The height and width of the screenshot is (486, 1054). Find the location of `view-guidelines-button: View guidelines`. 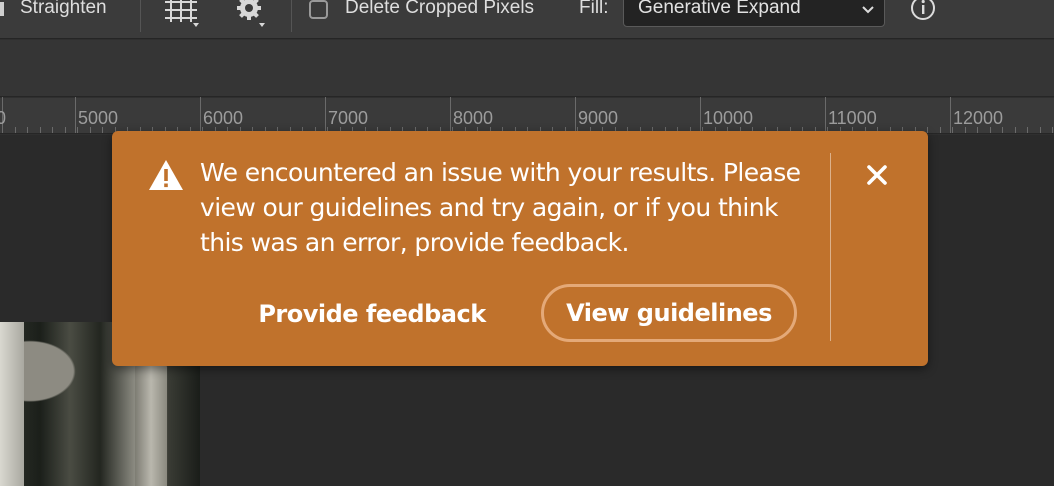

view-guidelines-button: View guidelines is located at coordinates (669, 313).